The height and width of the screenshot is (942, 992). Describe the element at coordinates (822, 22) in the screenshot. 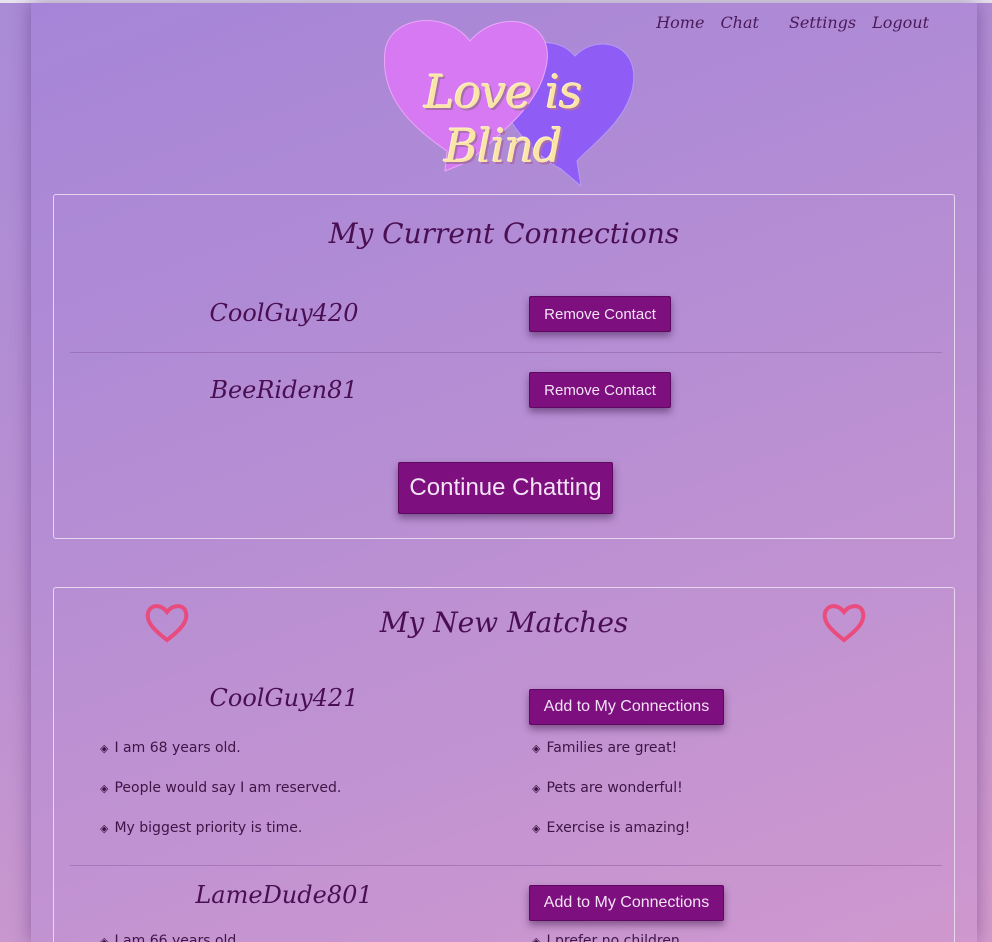

I see `nav-settings-link: Settings` at that location.